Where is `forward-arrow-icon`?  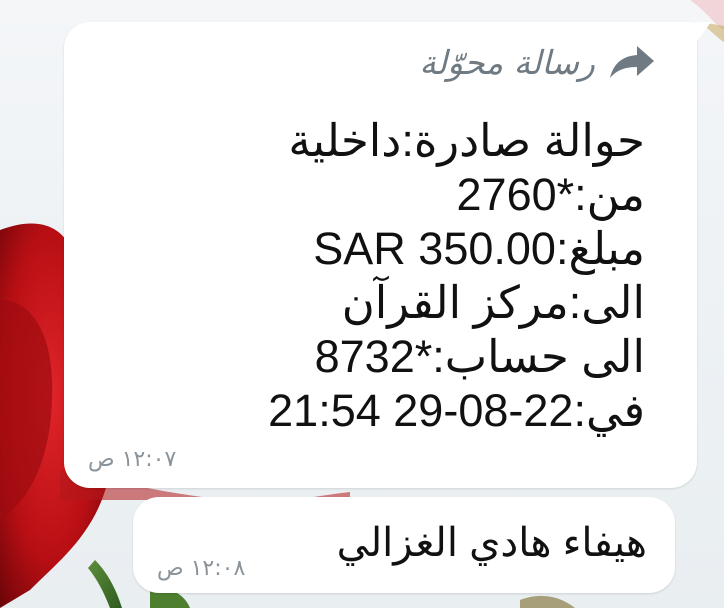
forward-arrow-icon is located at coordinates (632, 62).